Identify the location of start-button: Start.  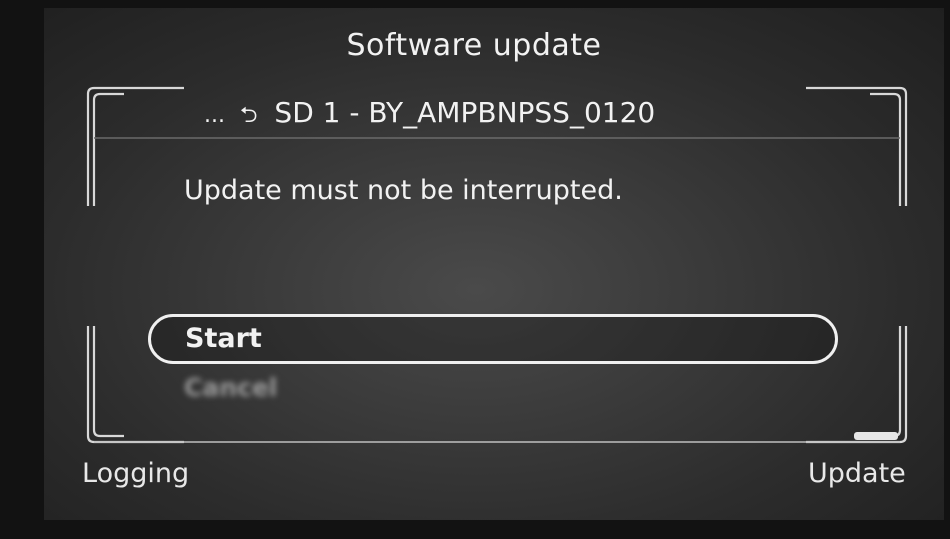
(493, 339).